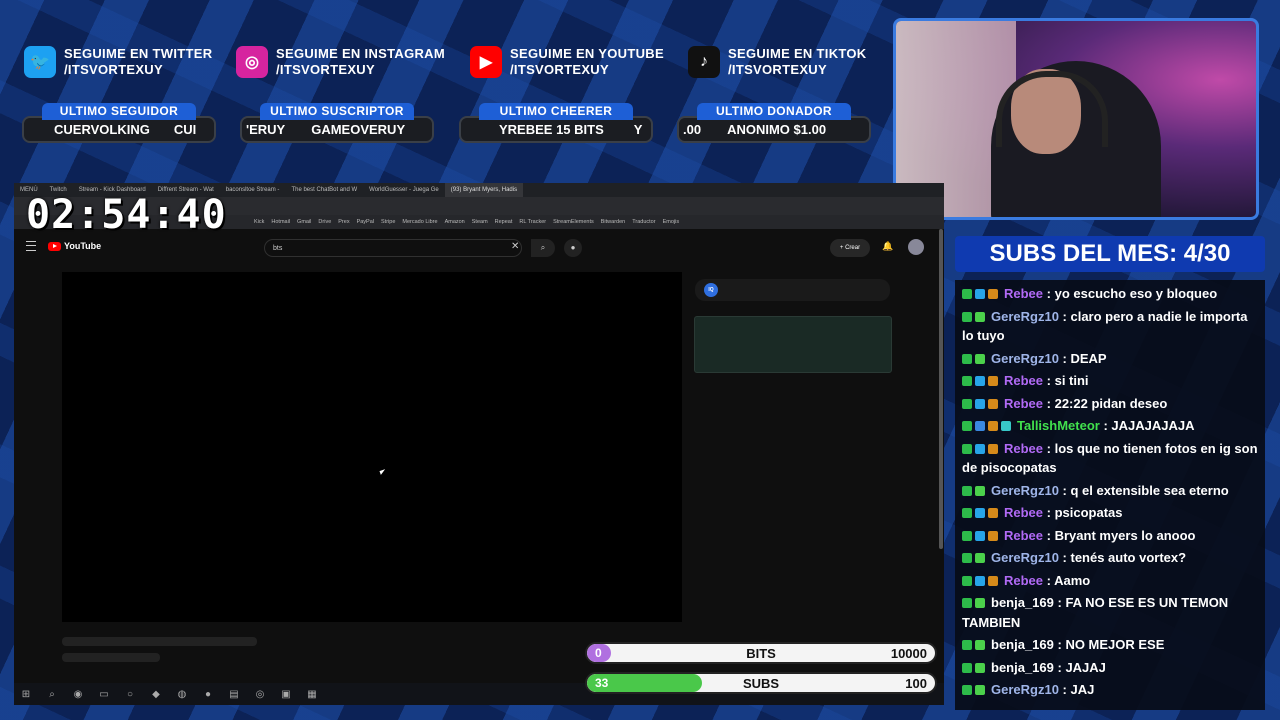  What do you see at coordinates (78, 694) in the screenshot?
I see `whatsapp-icon: ◉` at bounding box center [78, 694].